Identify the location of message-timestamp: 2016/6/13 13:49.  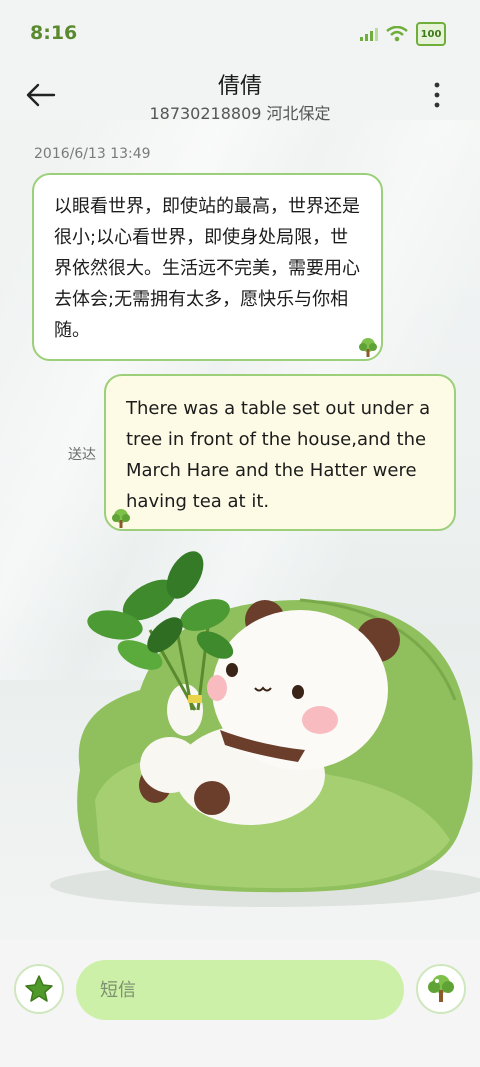
(92, 154).